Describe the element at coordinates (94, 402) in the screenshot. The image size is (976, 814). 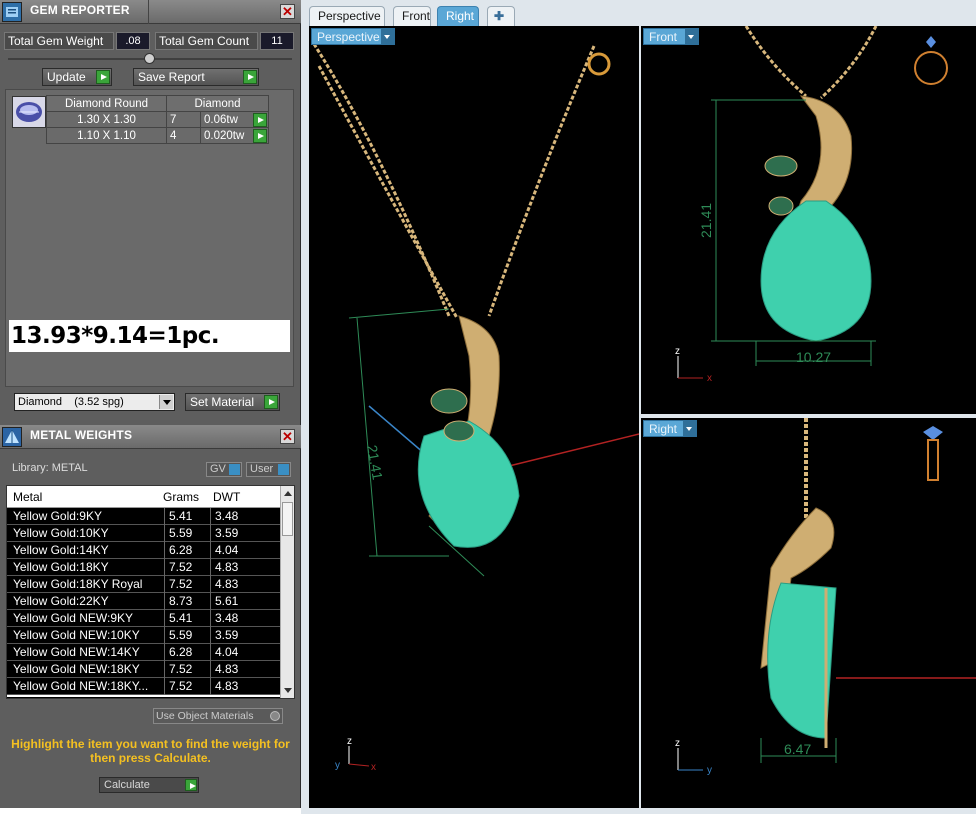
I see `material-select: Diamond (3.52 spg)` at that location.